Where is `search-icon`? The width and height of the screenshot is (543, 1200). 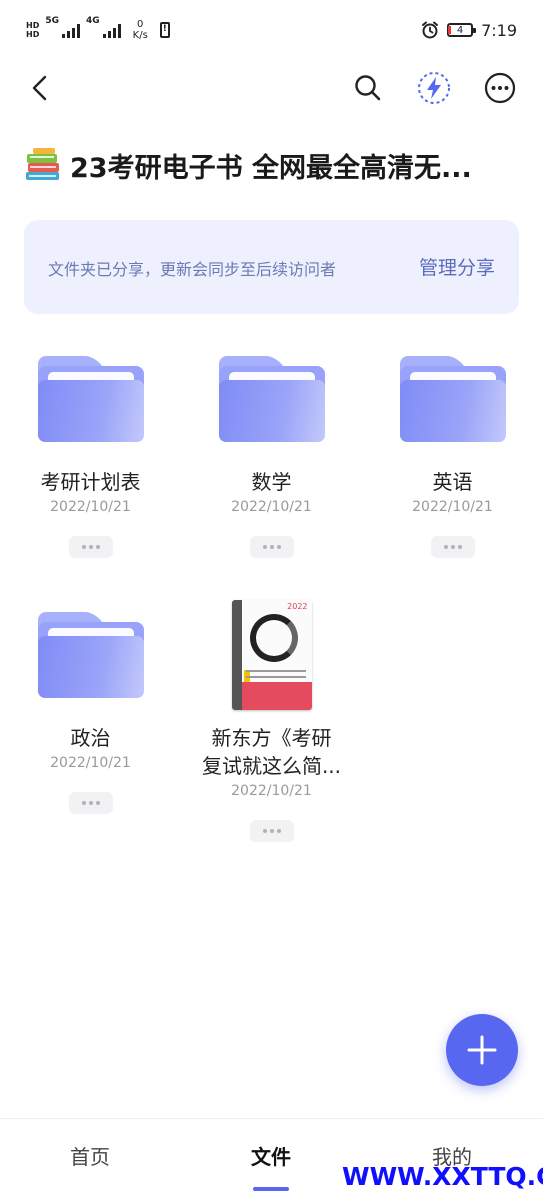 search-icon is located at coordinates (368, 88).